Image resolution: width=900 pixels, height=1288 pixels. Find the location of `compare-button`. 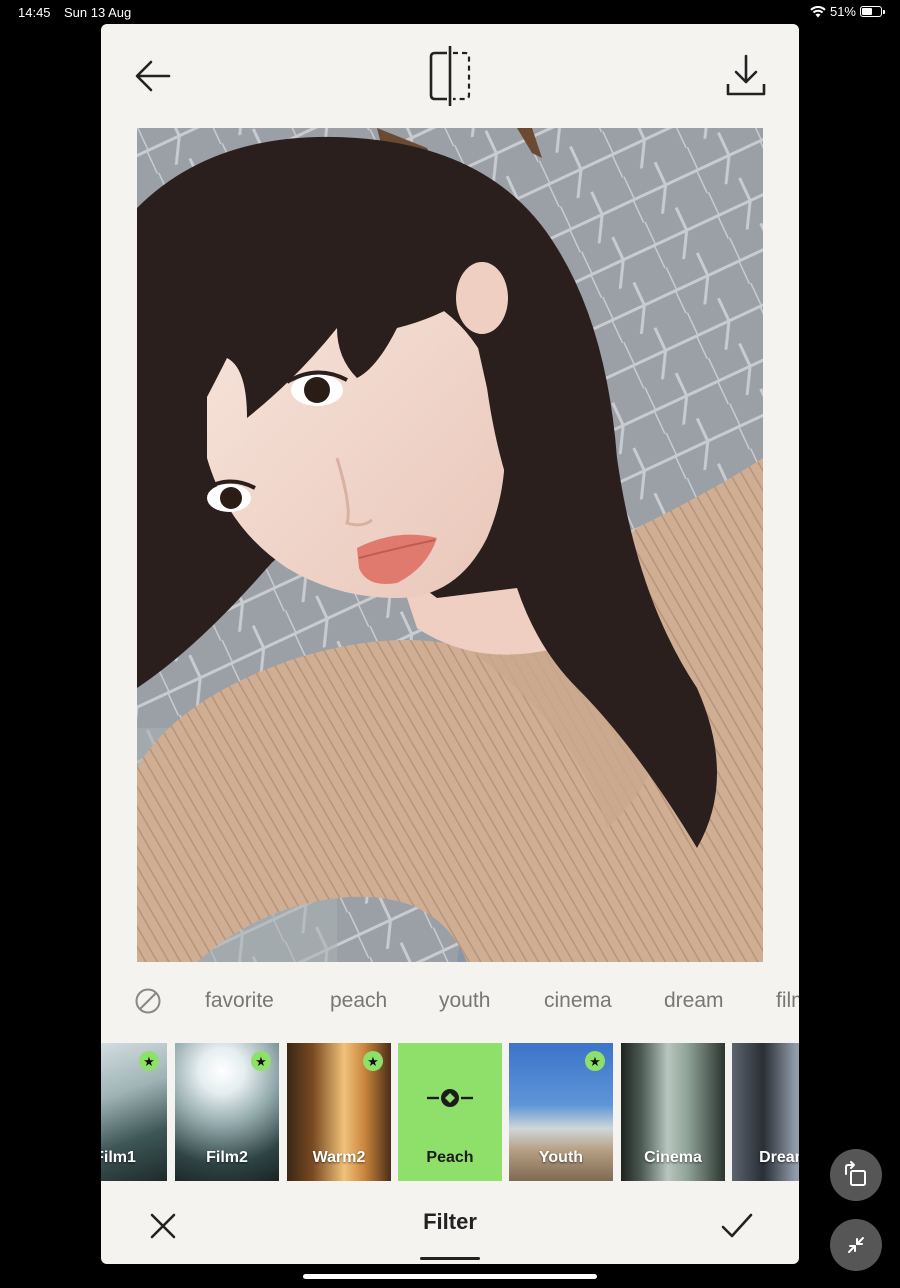

compare-button is located at coordinates (450, 76).